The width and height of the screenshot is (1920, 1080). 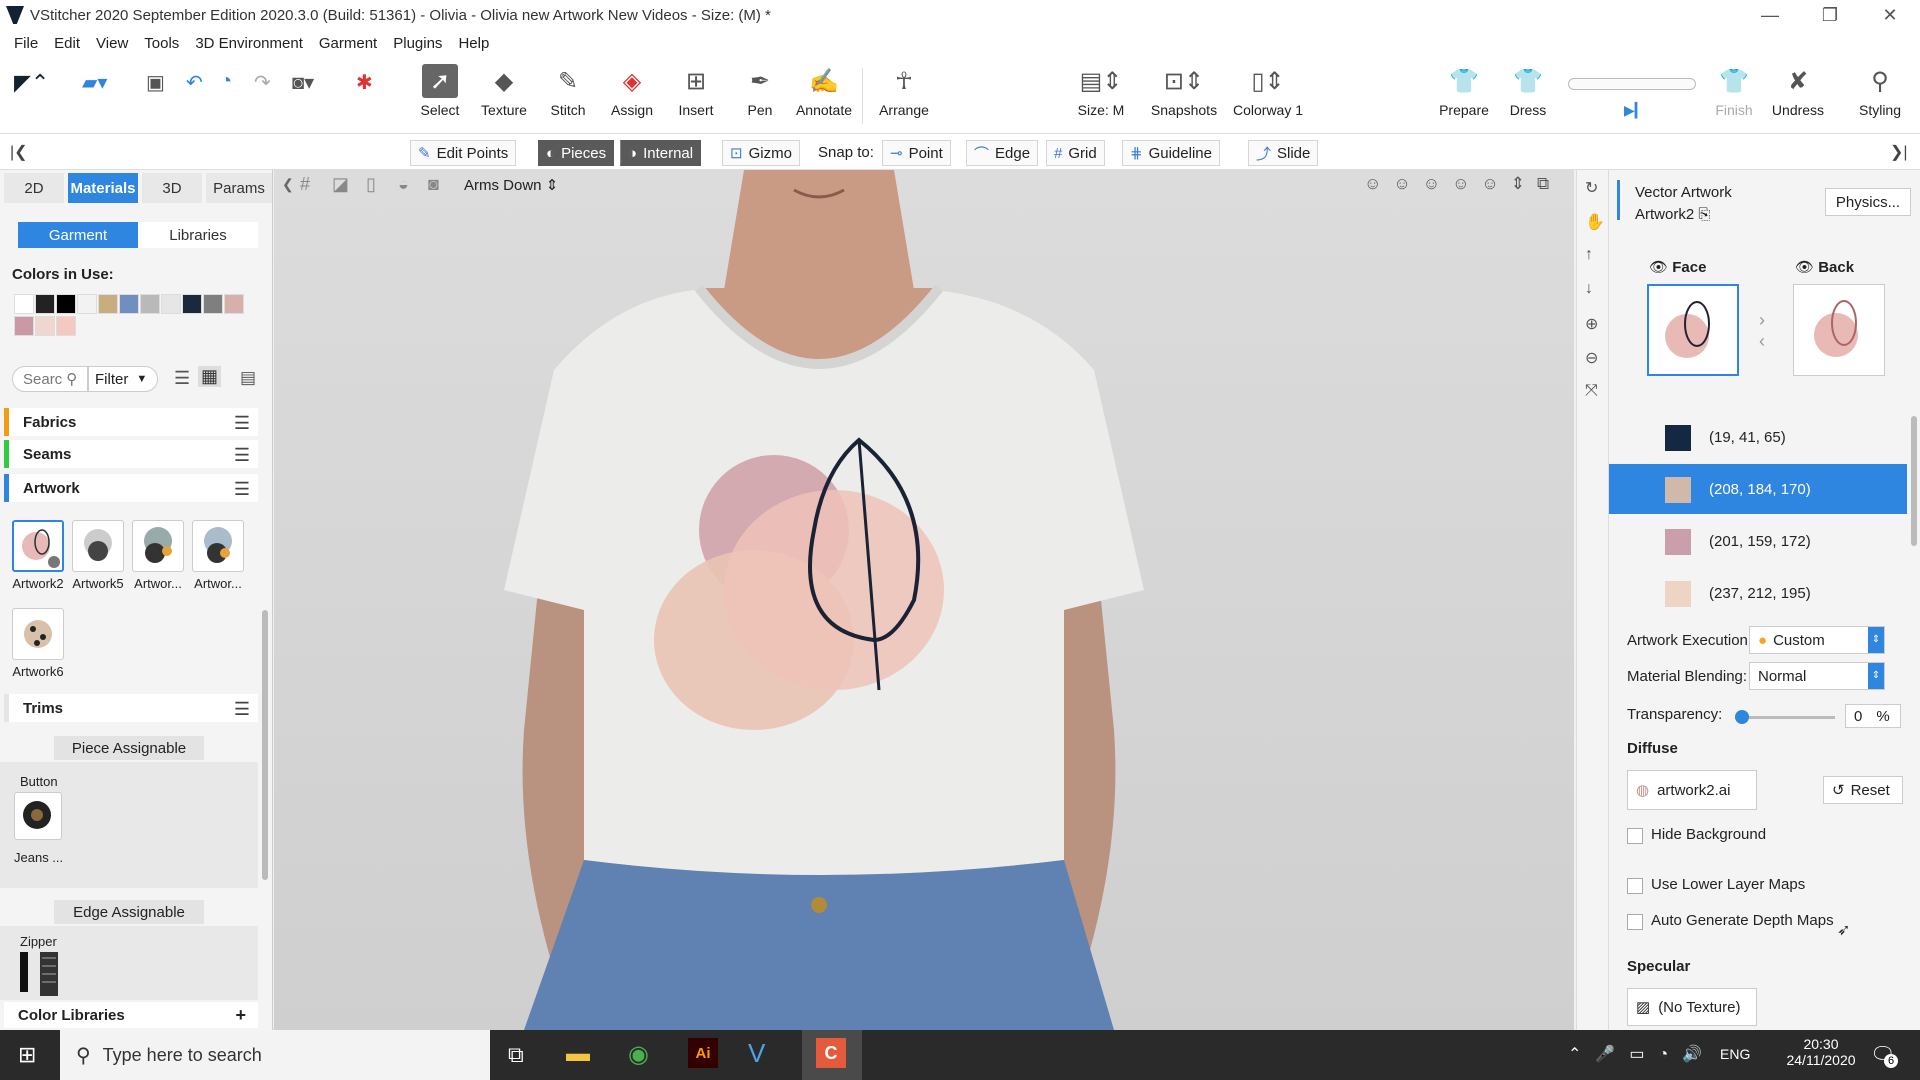 What do you see at coordinates (248, 378) in the screenshot?
I see `details-view-icon: ▤` at bounding box center [248, 378].